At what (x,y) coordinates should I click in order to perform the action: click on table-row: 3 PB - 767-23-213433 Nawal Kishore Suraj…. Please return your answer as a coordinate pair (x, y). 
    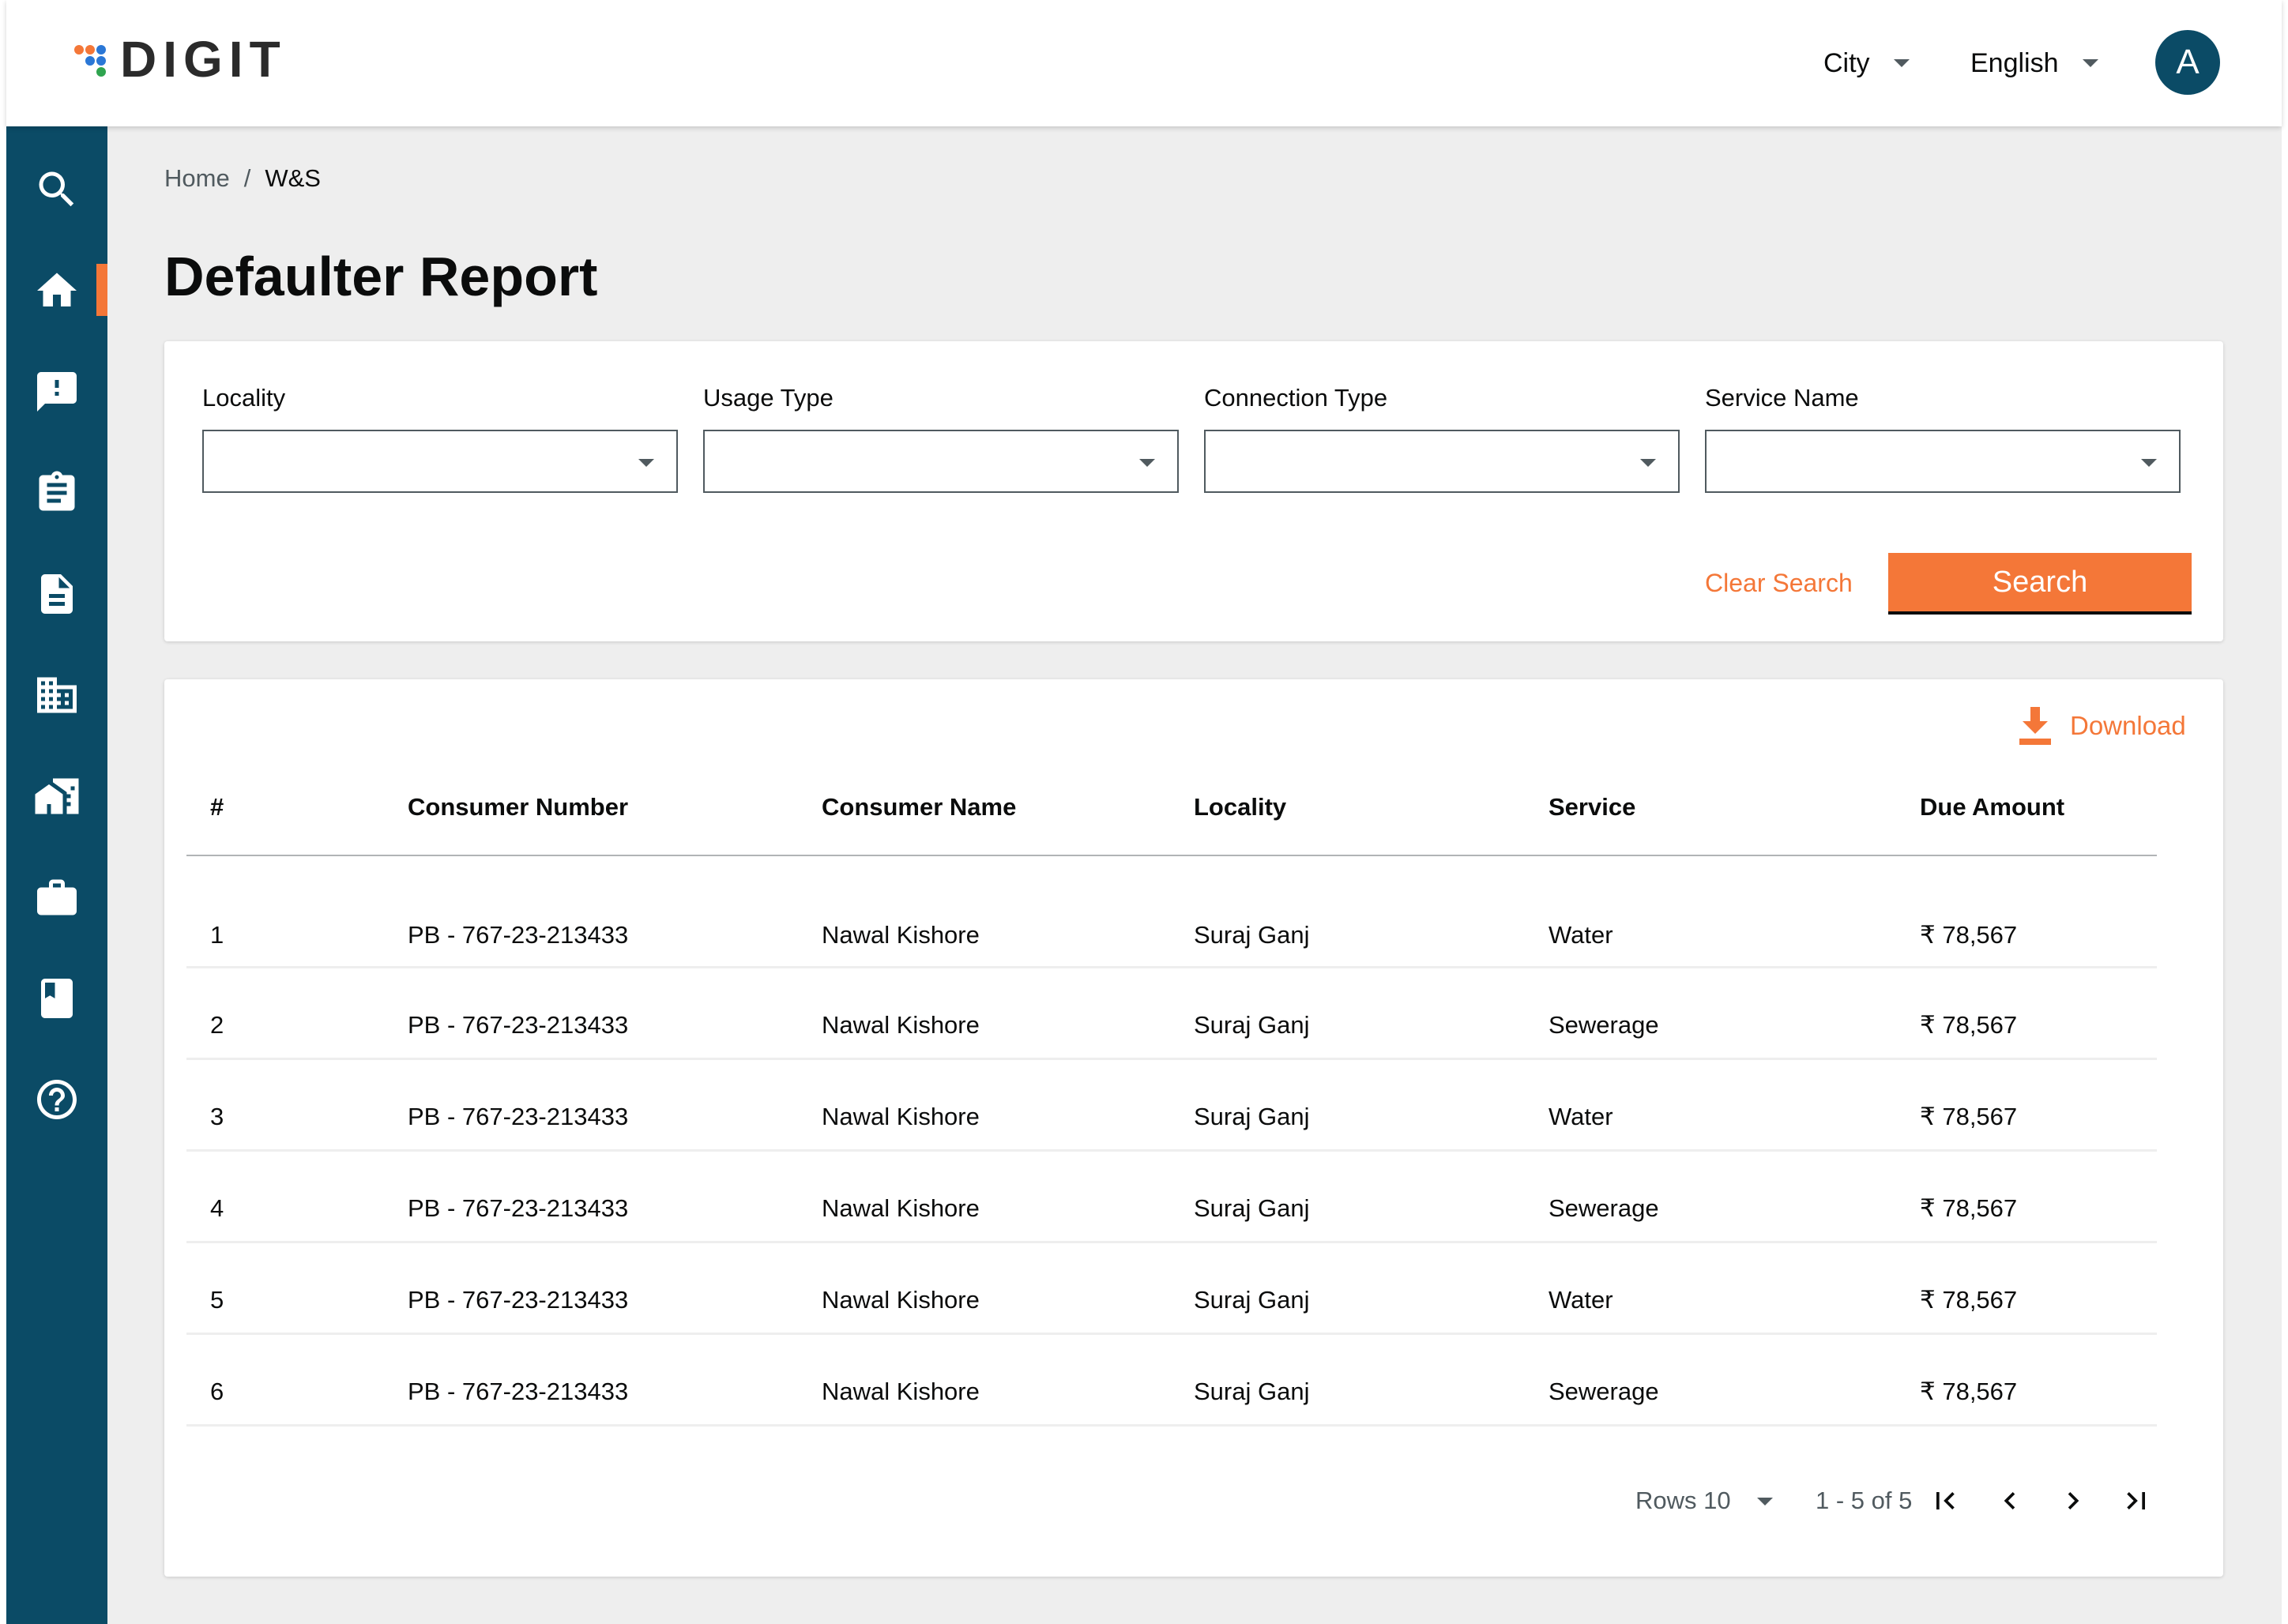
    Looking at the image, I should click on (1171, 1106).